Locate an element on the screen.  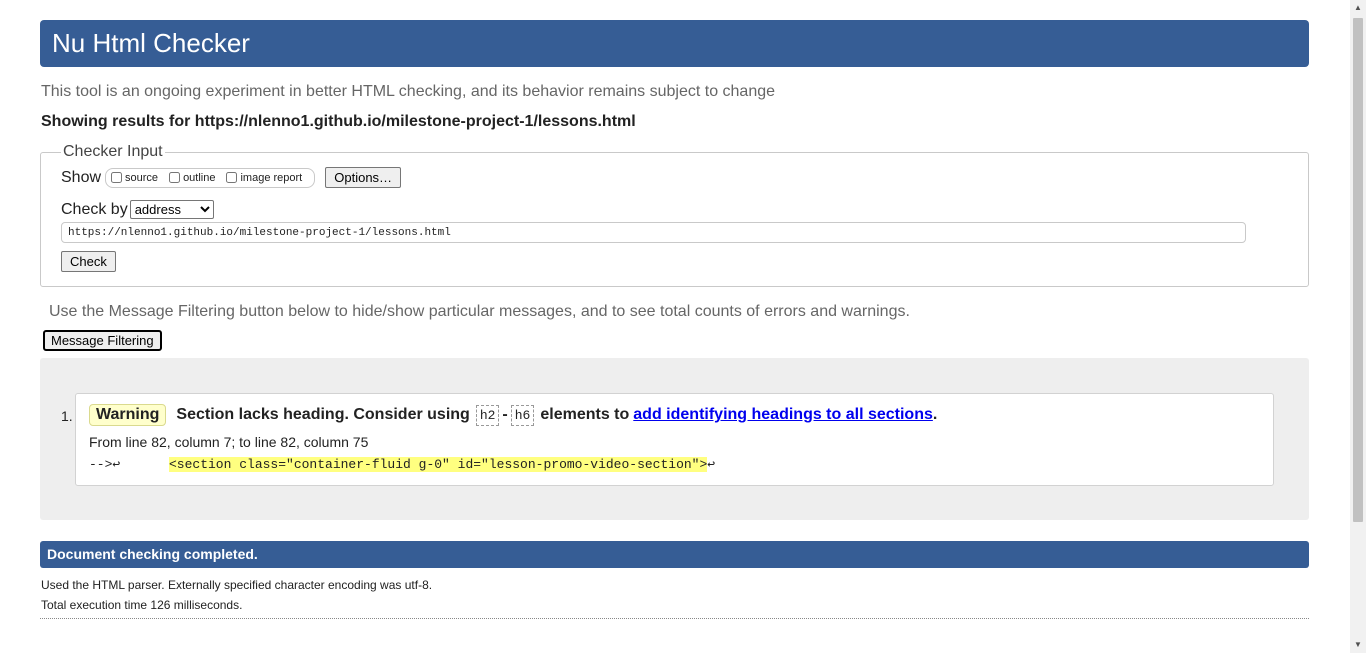
warning-badge: Warning is located at coordinates (128, 415).